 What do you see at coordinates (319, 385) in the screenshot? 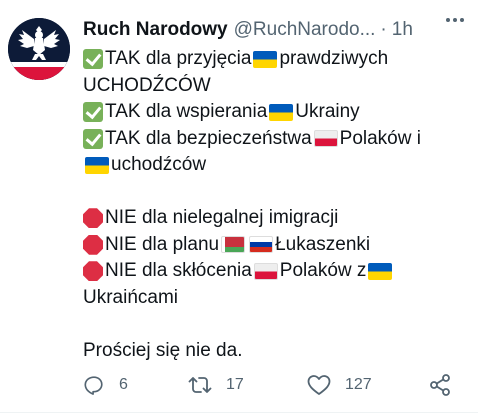
I see `heart-icon` at bounding box center [319, 385].